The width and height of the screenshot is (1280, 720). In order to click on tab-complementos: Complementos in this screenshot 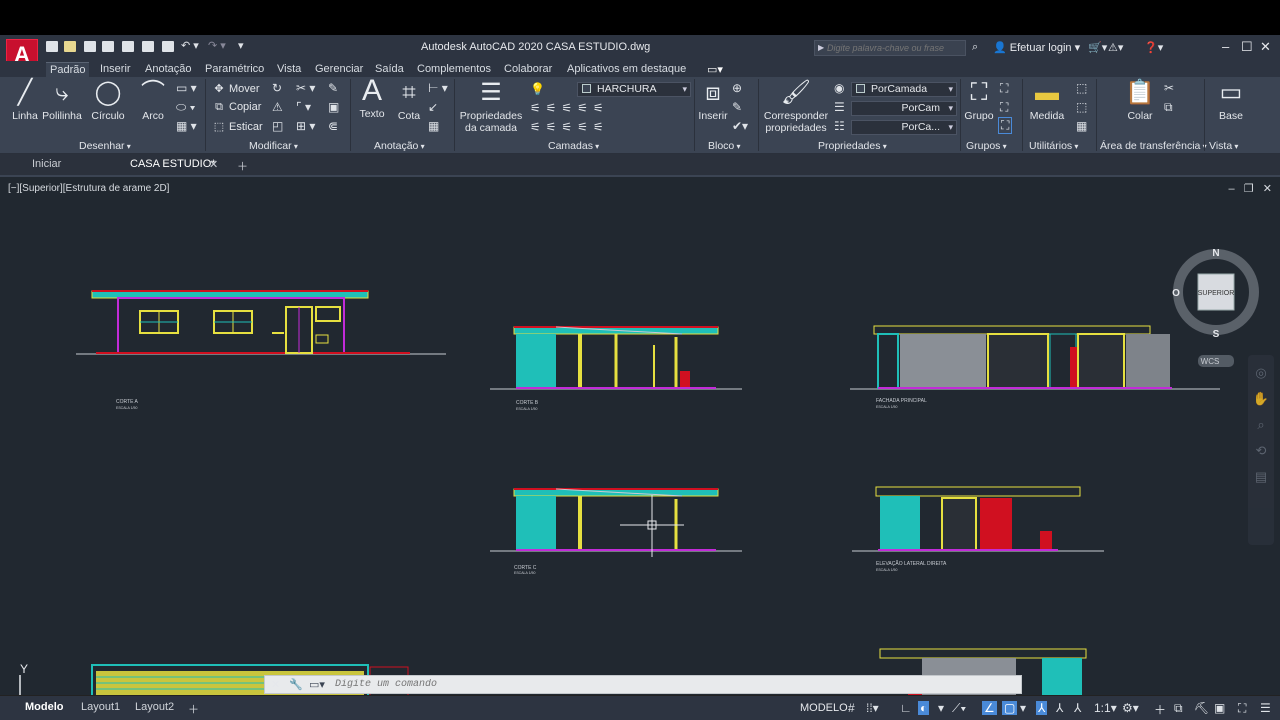, I will do `click(454, 69)`.